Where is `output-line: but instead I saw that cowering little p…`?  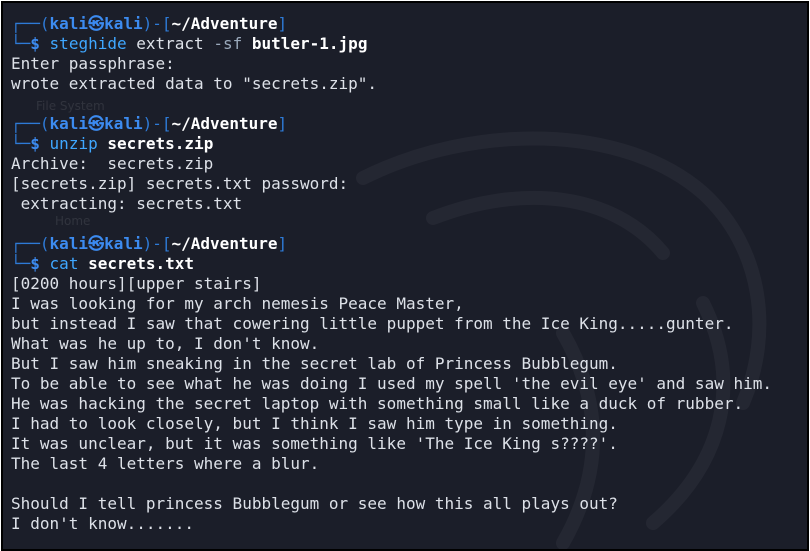 output-line: but instead I saw that cowering little p… is located at coordinates (372, 323).